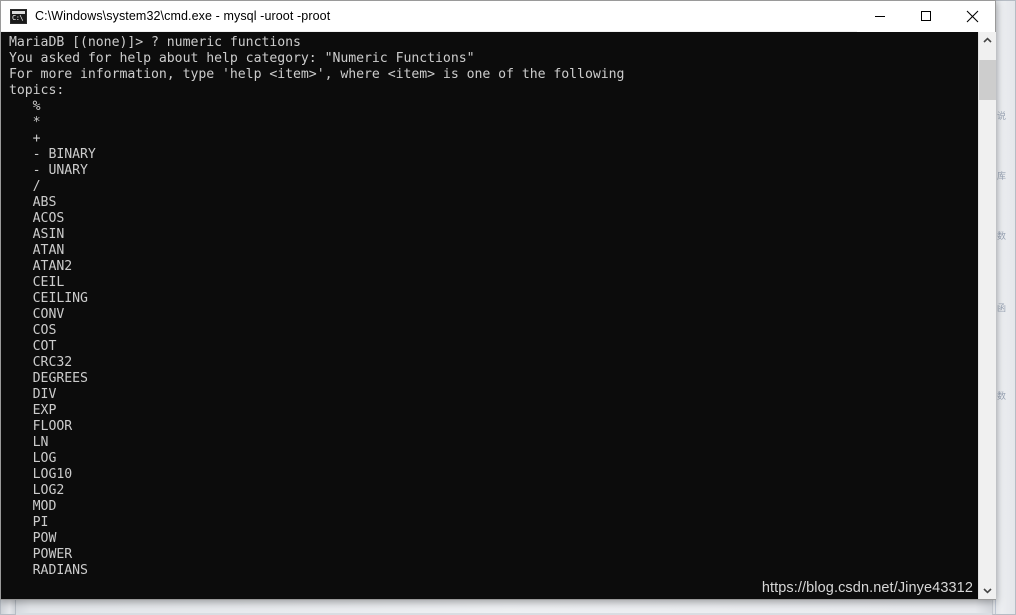  I want to click on scroll-up-arrow, so click(987, 40).